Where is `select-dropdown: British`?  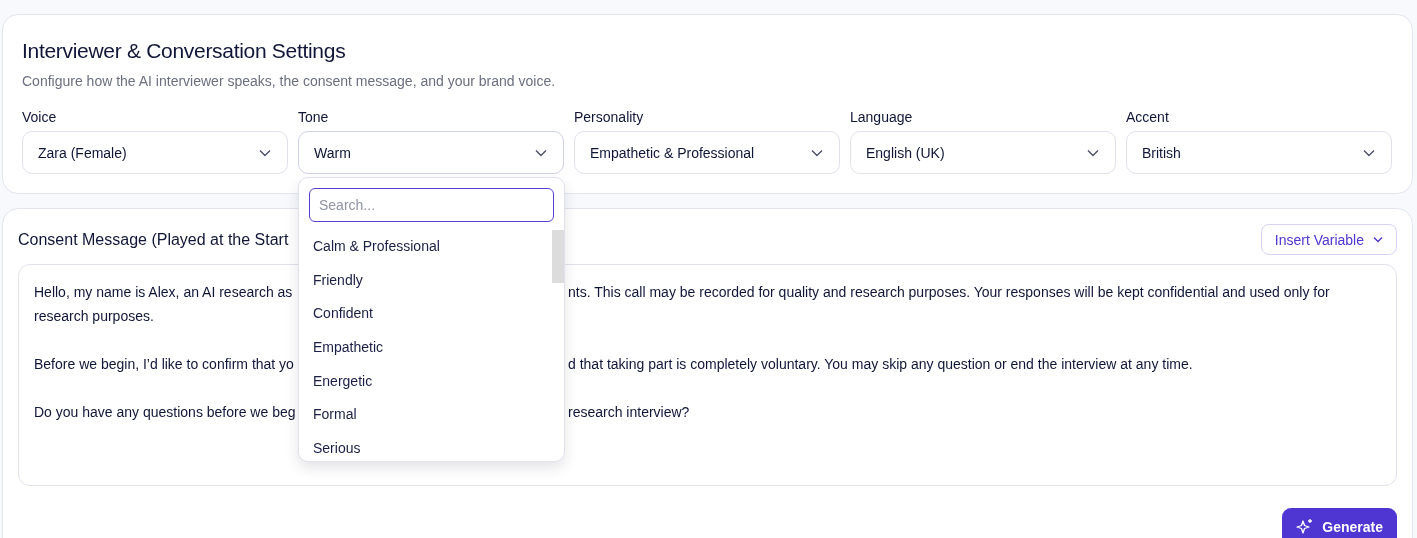
select-dropdown: British is located at coordinates (1259, 152).